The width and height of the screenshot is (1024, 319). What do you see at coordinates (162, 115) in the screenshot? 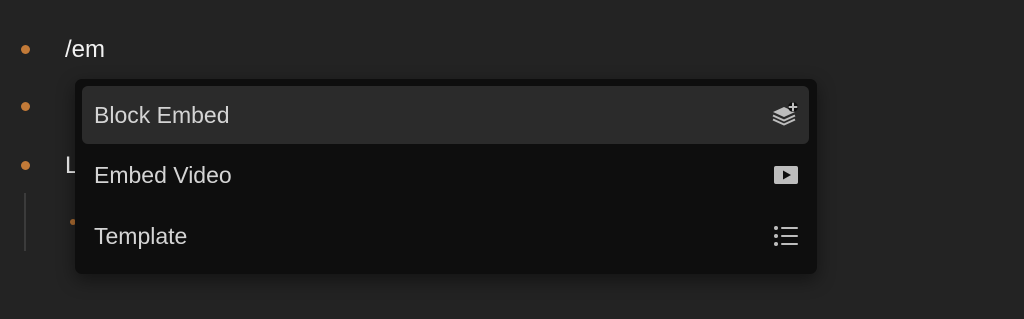
I see `menu-item-label: Block Embed` at bounding box center [162, 115].